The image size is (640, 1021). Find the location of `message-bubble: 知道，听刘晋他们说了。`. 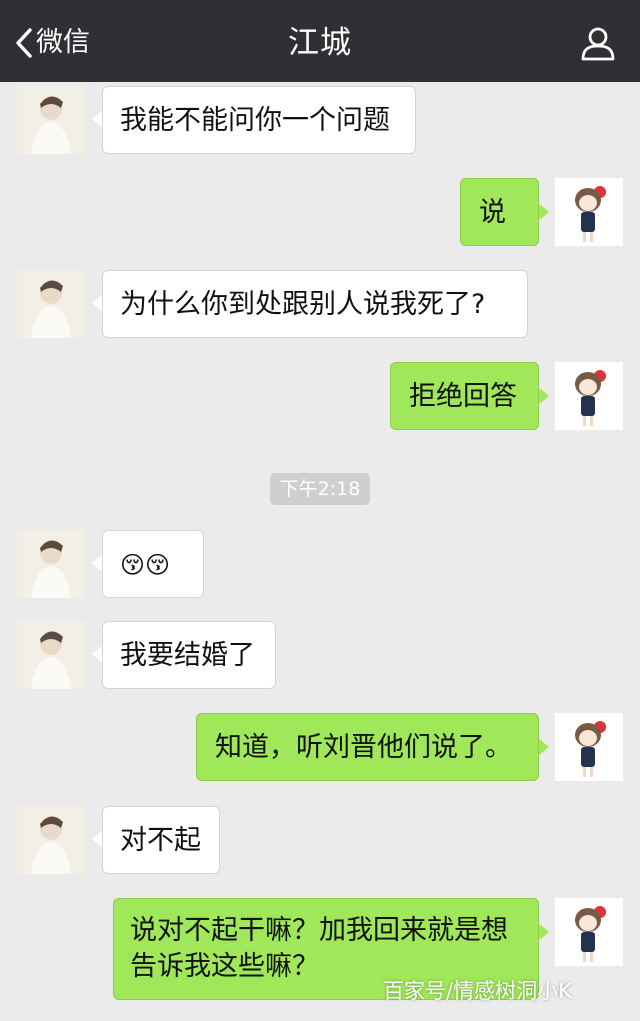

message-bubble: 知道，听刘晋他们说了。 is located at coordinates (367, 747).